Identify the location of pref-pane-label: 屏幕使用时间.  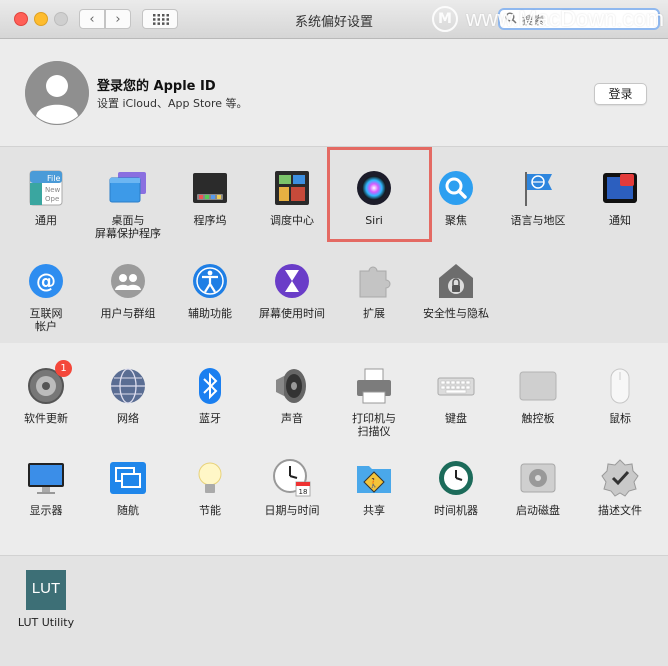
(292, 313).